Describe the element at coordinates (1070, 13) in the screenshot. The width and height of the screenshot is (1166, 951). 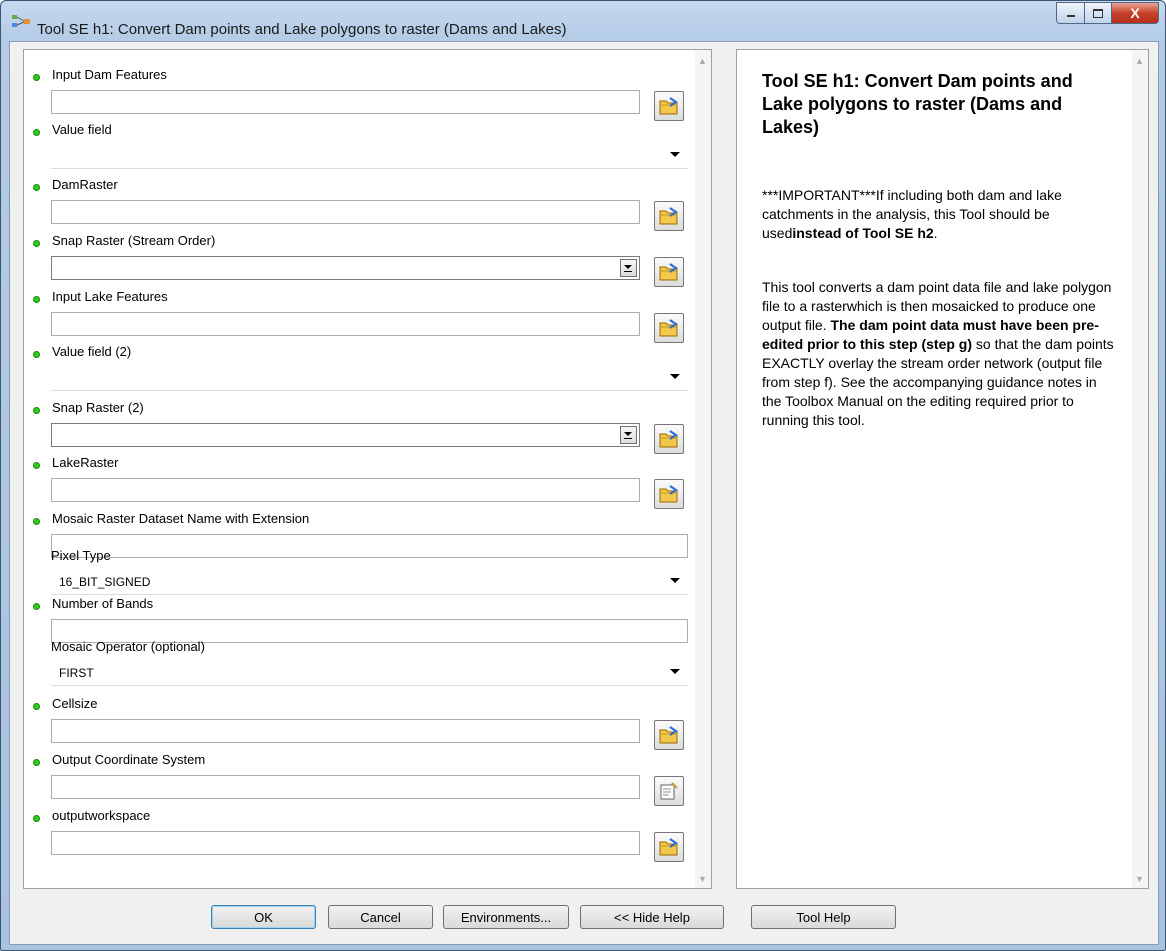
I see `minimize-button` at that location.